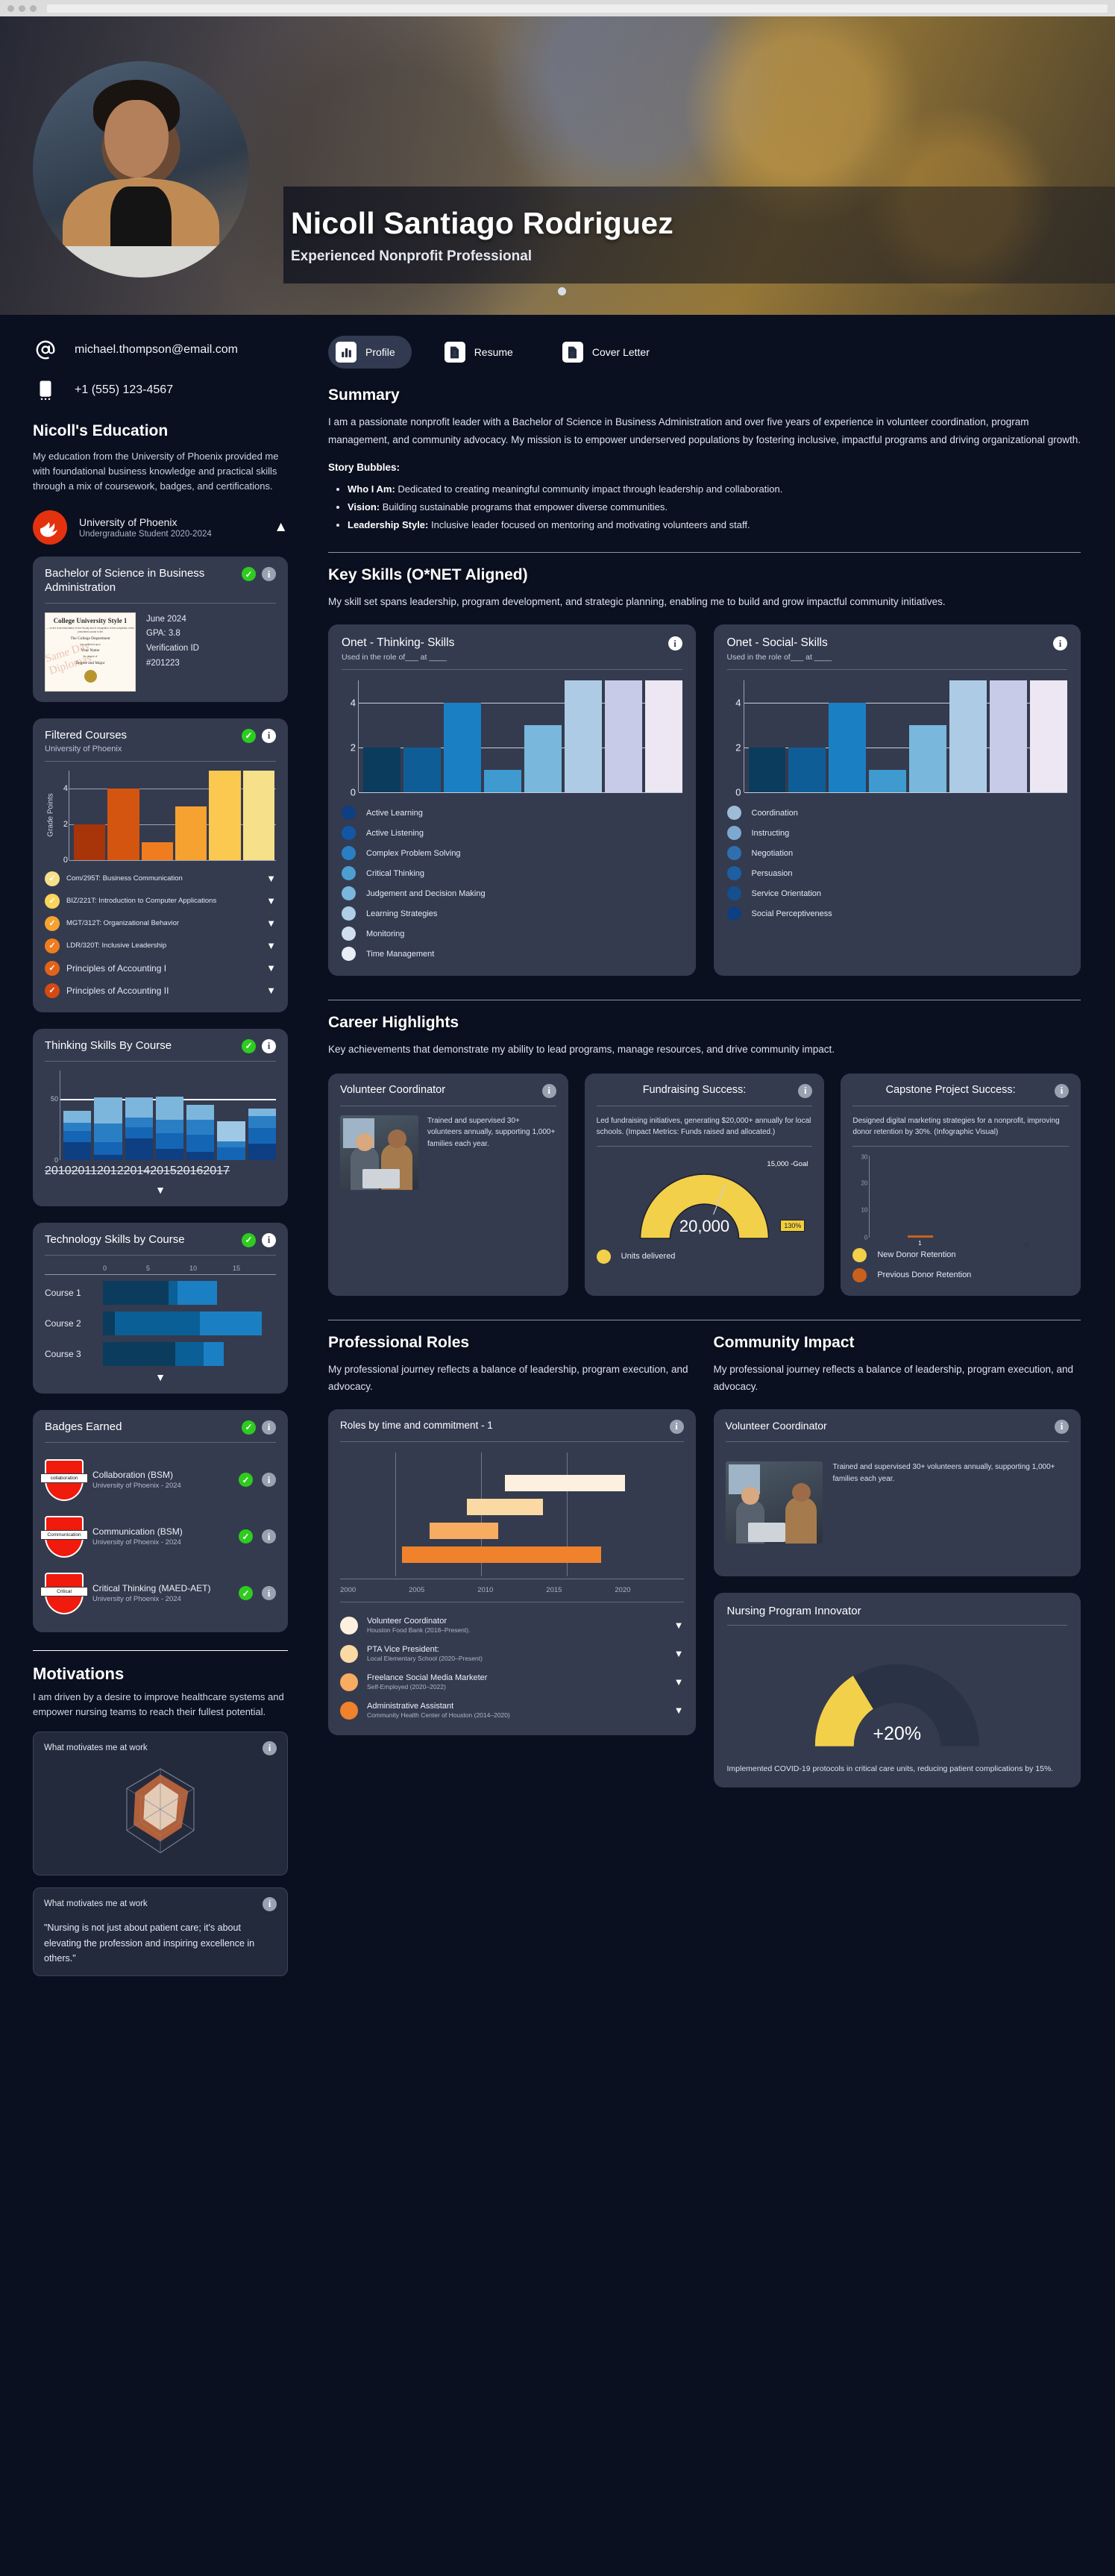 The height and width of the screenshot is (2576, 1115). What do you see at coordinates (166, 619) in the screenshot?
I see `degree-date: June 2024` at bounding box center [166, 619].